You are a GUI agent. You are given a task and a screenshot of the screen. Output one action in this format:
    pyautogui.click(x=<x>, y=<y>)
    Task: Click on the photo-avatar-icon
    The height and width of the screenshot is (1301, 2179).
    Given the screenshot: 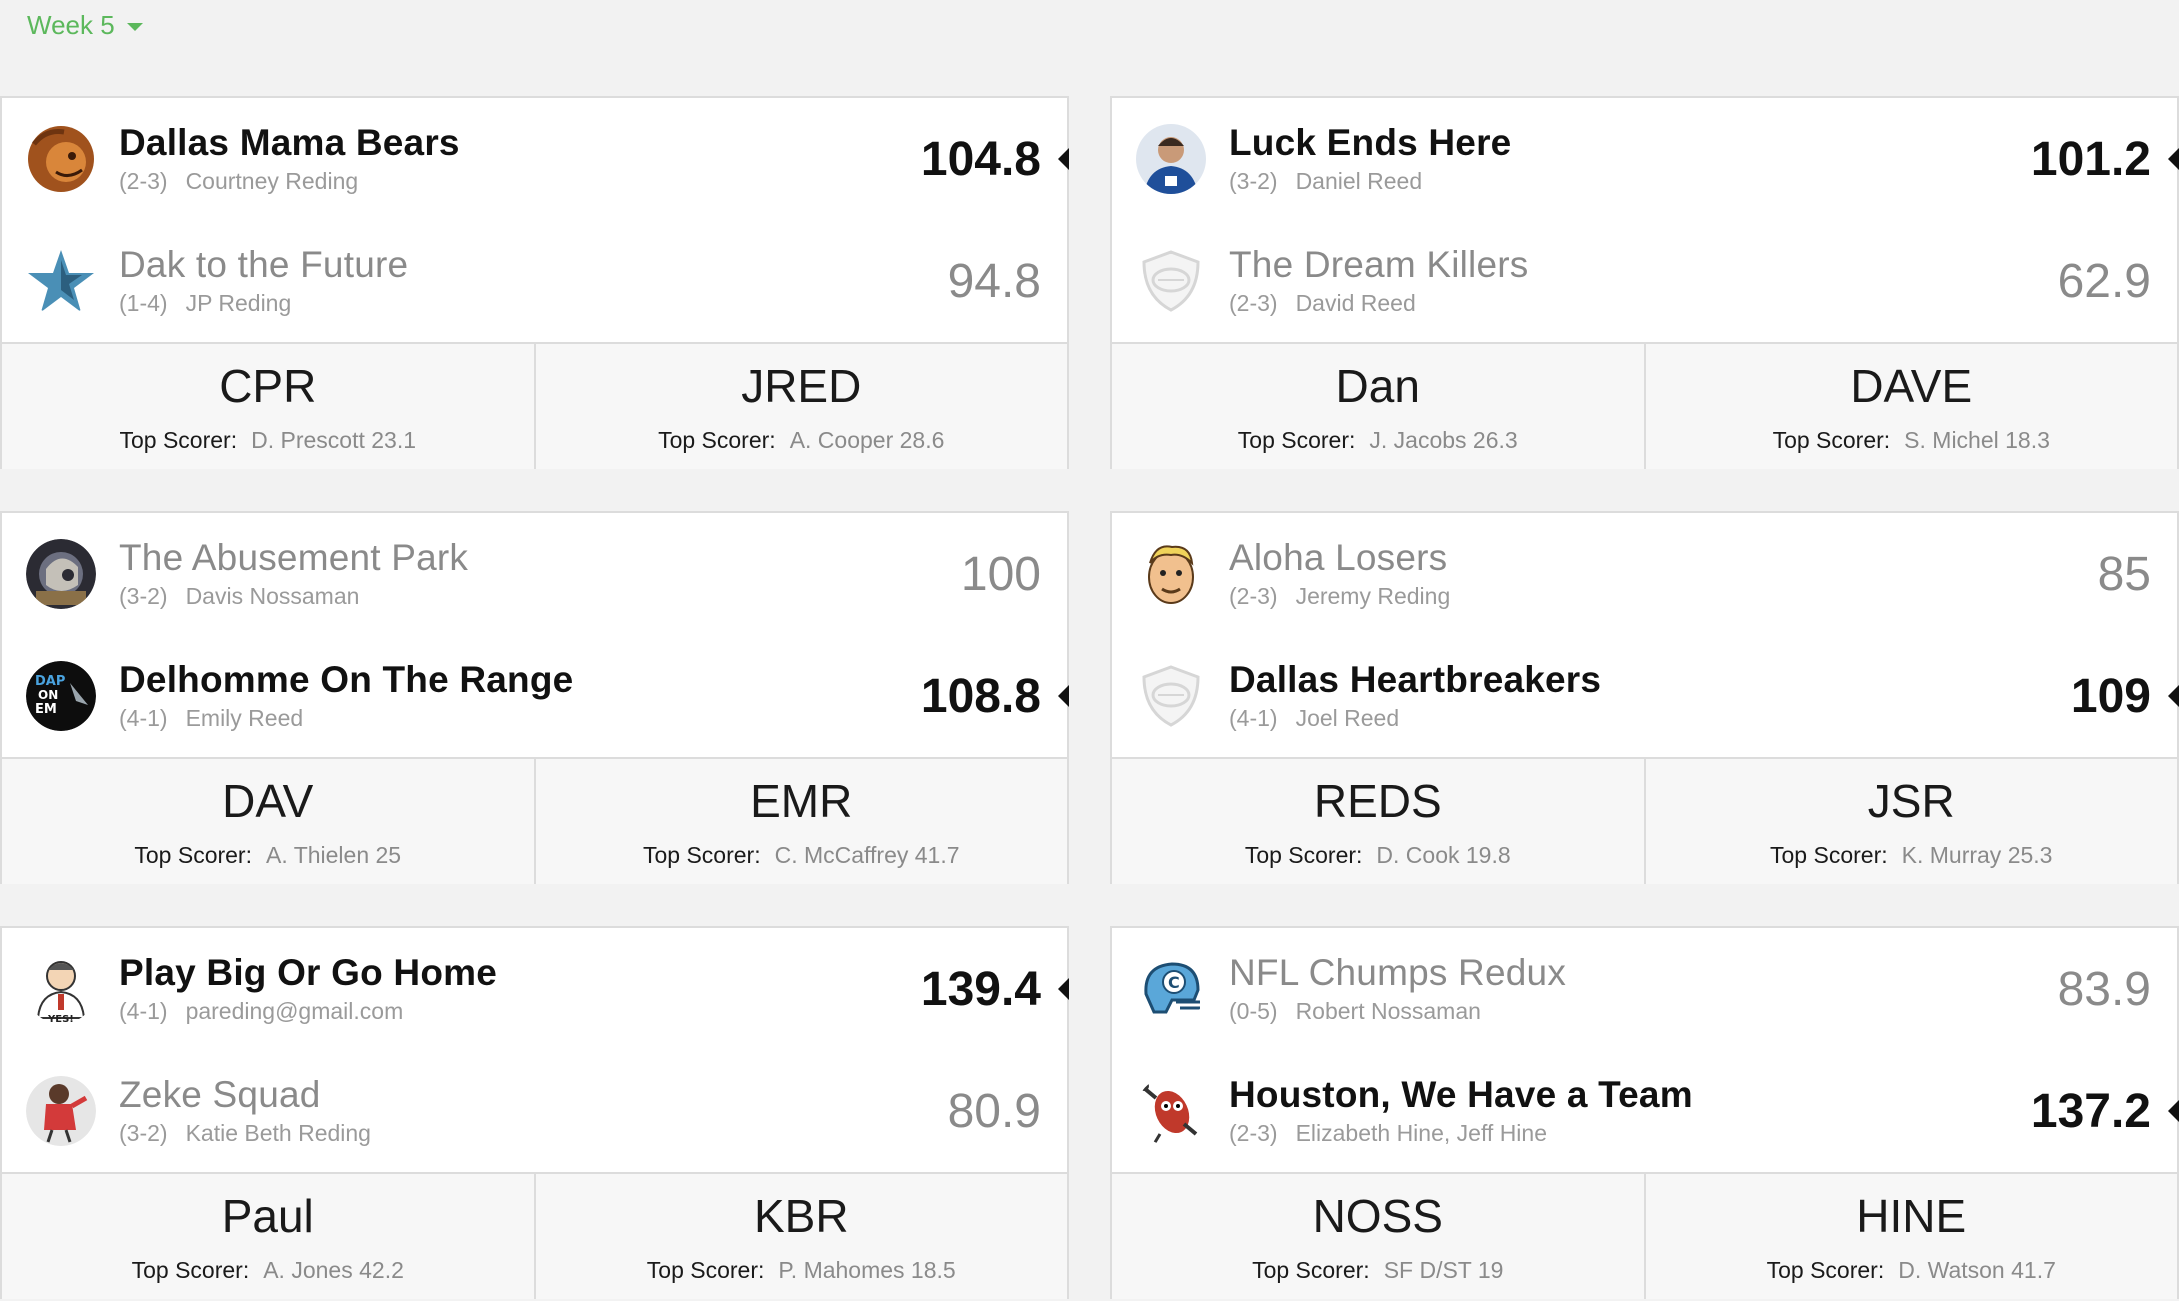 What is the action you would take?
    pyautogui.click(x=61, y=574)
    